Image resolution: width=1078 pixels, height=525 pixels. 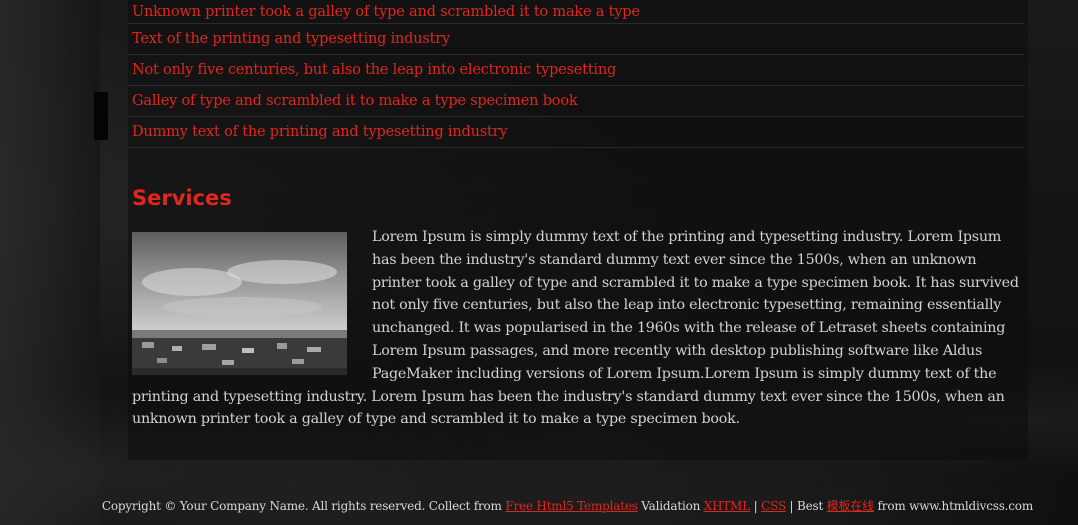 What do you see at coordinates (182, 198) in the screenshot?
I see `services-heading: Services` at bounding box center [182, 198].